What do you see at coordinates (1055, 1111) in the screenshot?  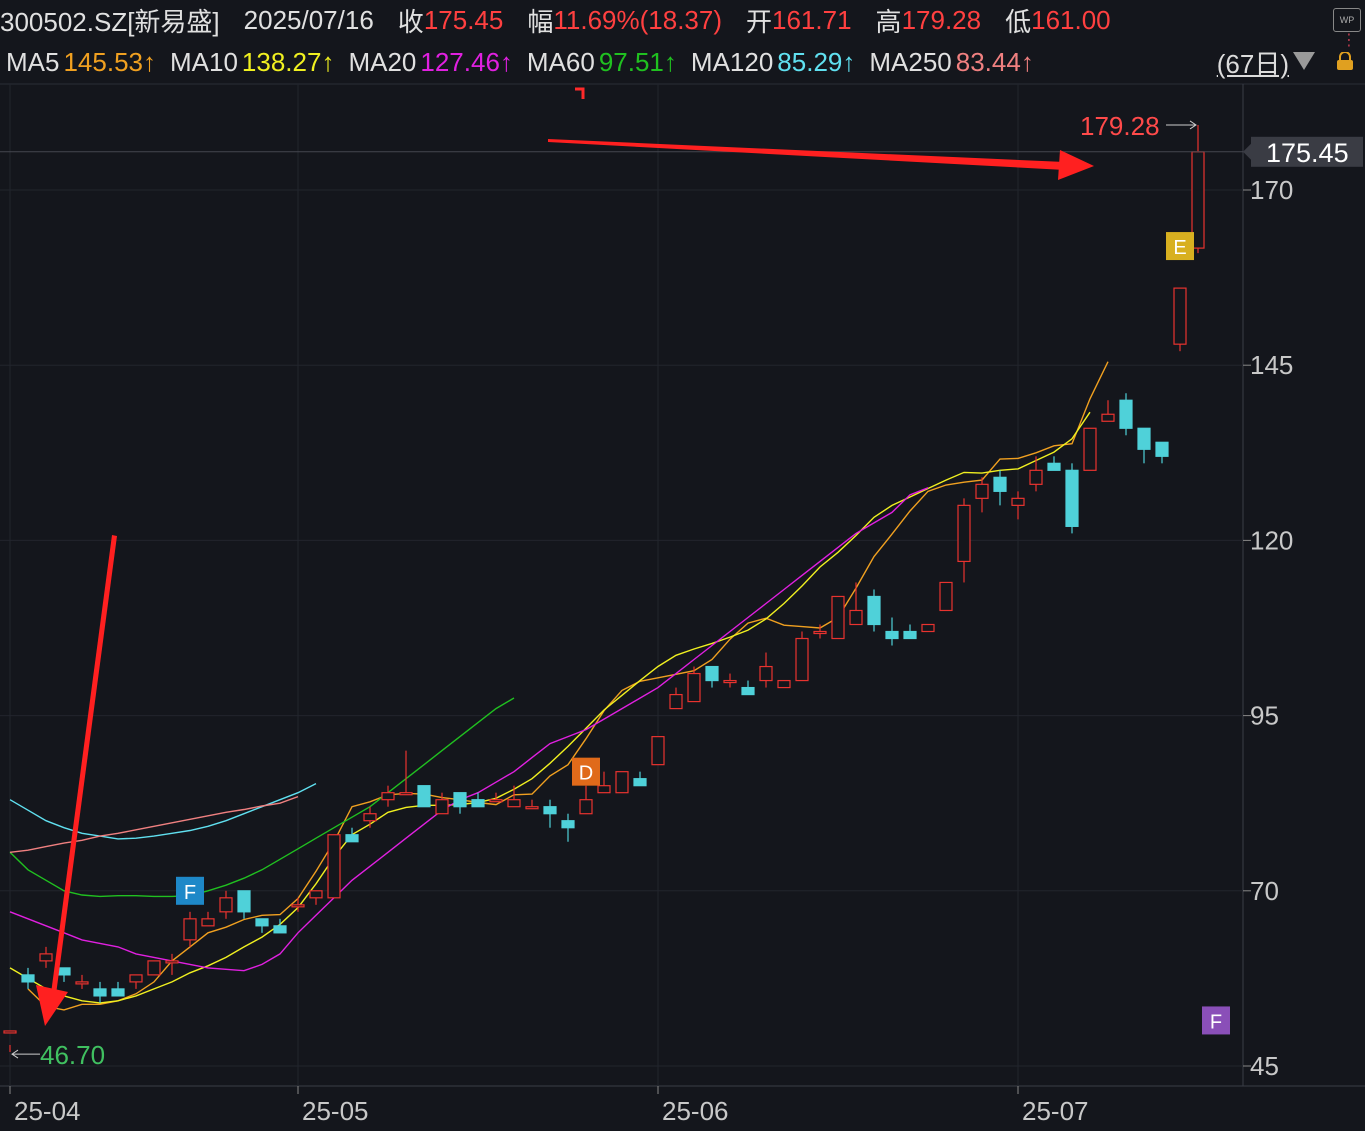 I see `x-tick-label: 25-07` at bounding box center [1055, 1111].